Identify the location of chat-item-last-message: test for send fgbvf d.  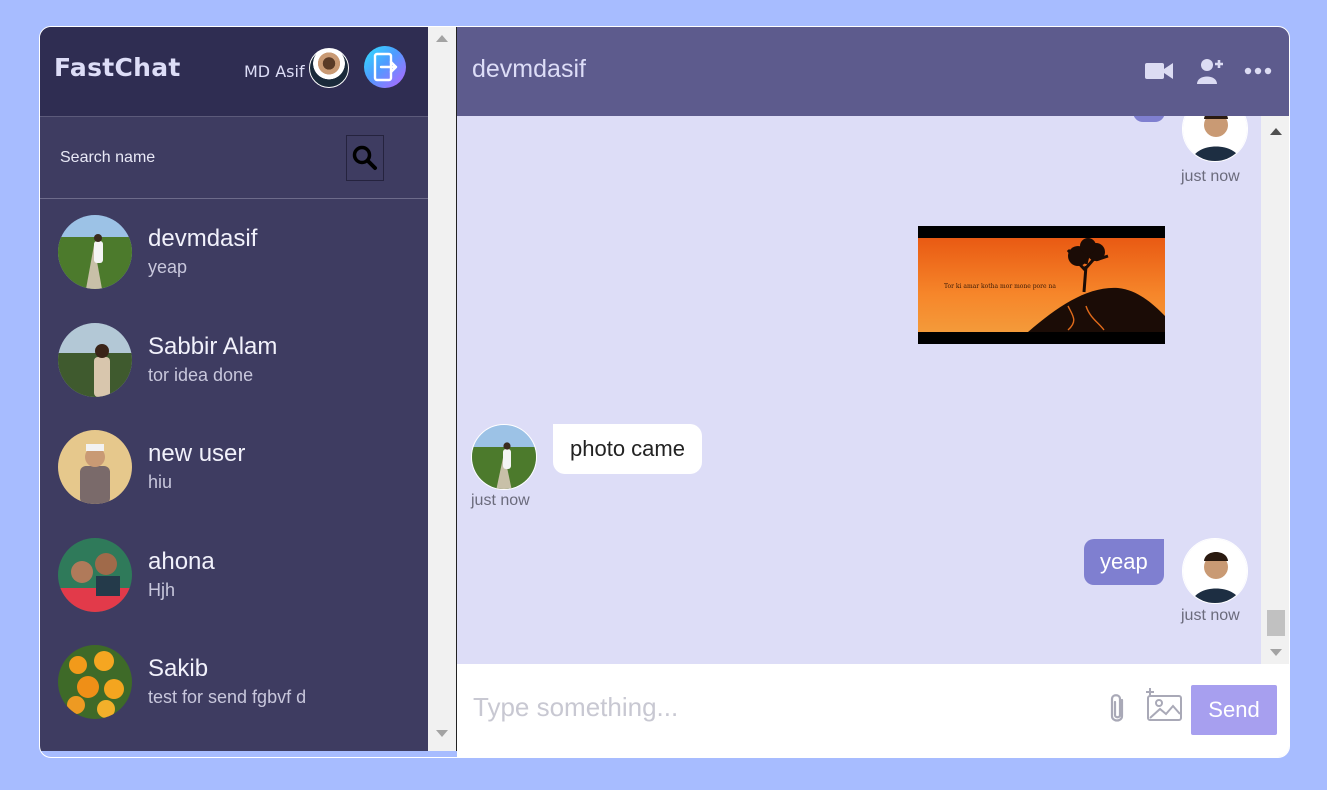
(227, 697).